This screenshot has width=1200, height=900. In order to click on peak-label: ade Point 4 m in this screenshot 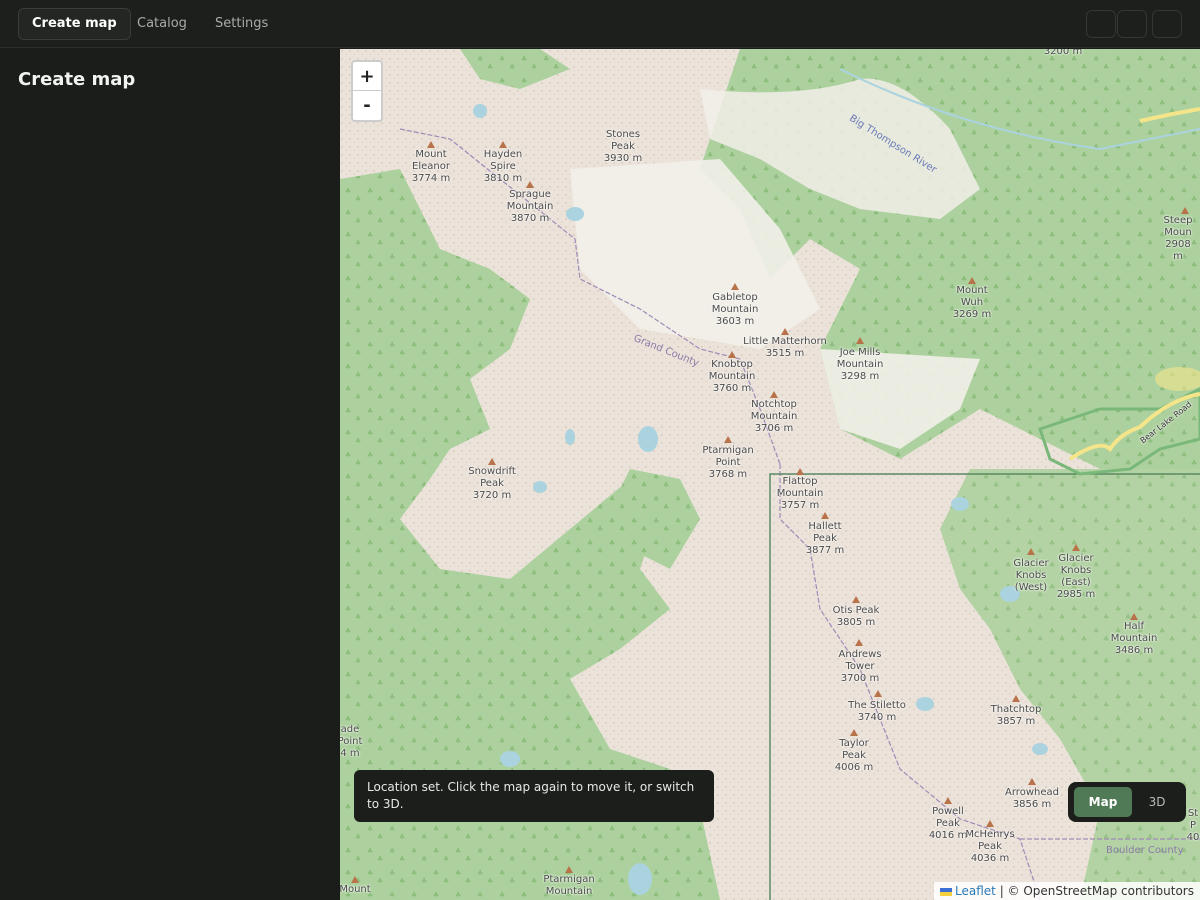, I will do `click(351, 741)`.